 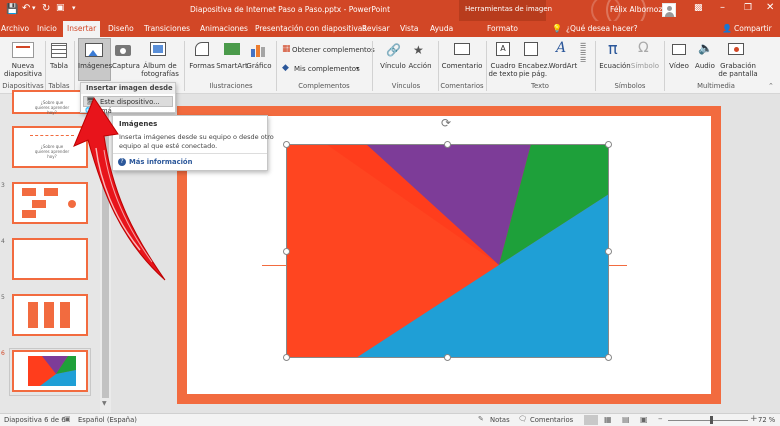 What do you see at coordinates (557, 28) in the screenshot?
I see `lightbulb-icon: 💡` at bounding box center [557, 28].